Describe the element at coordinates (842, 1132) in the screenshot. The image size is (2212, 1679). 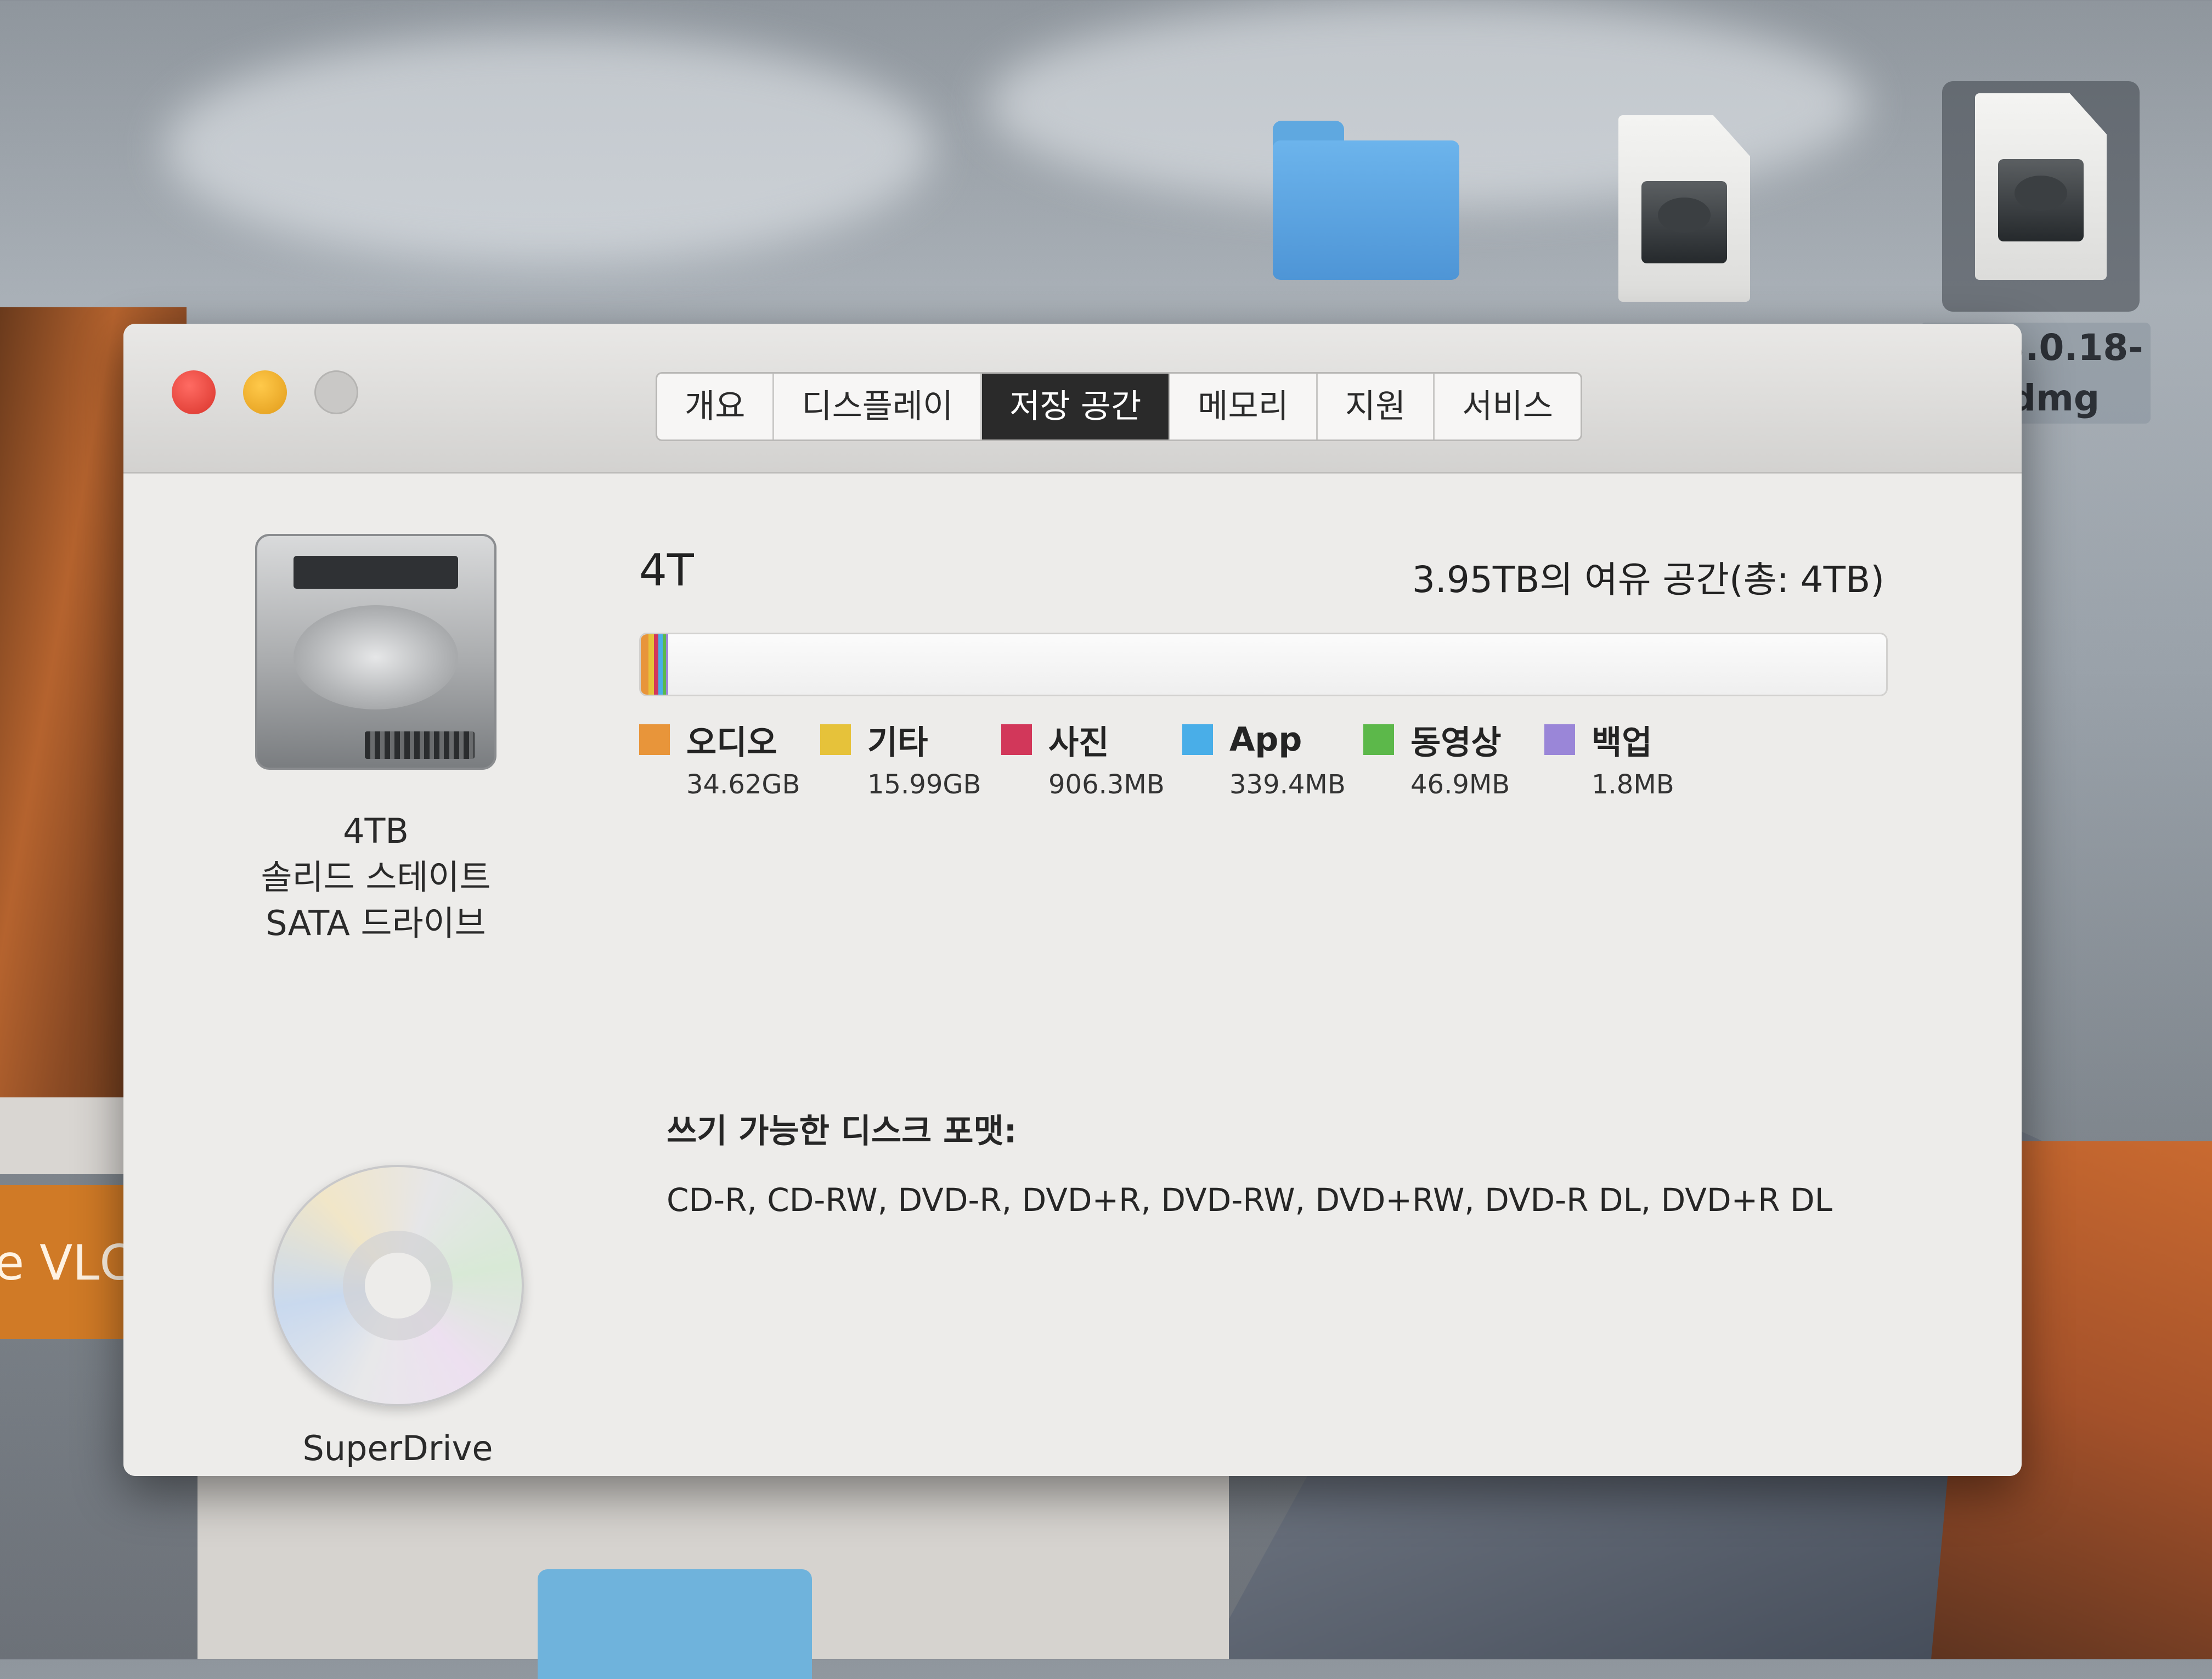
I see `writable-formats-title: 쓰기 가능한 디스크 포맷:` at that location.